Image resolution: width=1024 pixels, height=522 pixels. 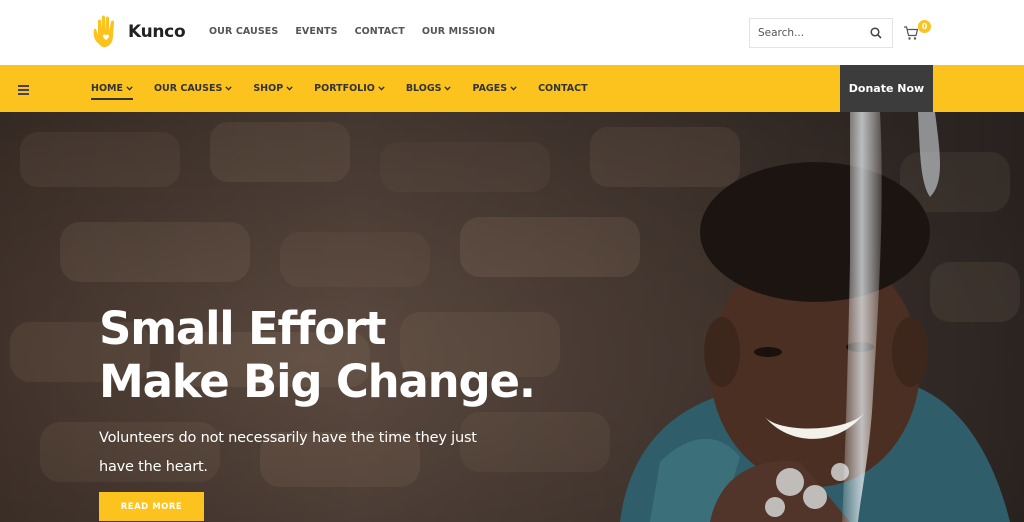 I want to click on hero-title-line-2: Make Big Change., so click(x=317, y=381).